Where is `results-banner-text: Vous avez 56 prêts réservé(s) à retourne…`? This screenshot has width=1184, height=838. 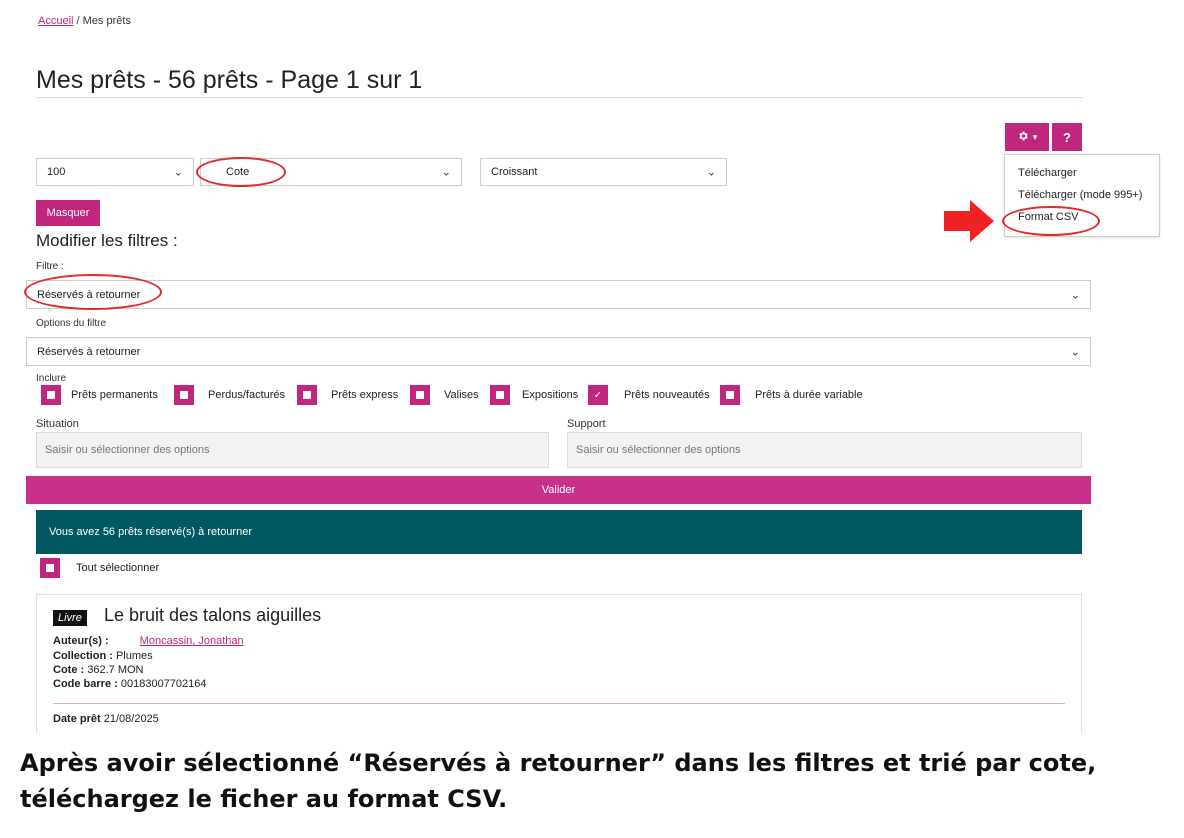 results-banner-text: Vous avez 56 prêts réservé(s) à retourne… is located at coordinates (150, 532).